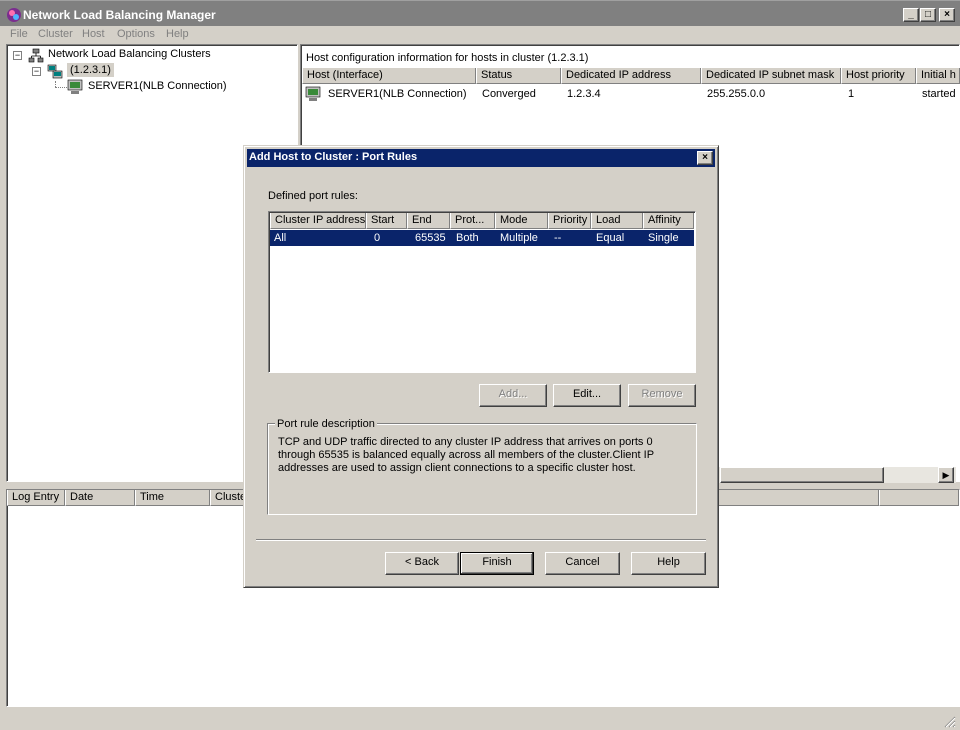  Describe the element at coordinates (610, 238) in the screenshot. I see `rule-load: Equal` at that location.